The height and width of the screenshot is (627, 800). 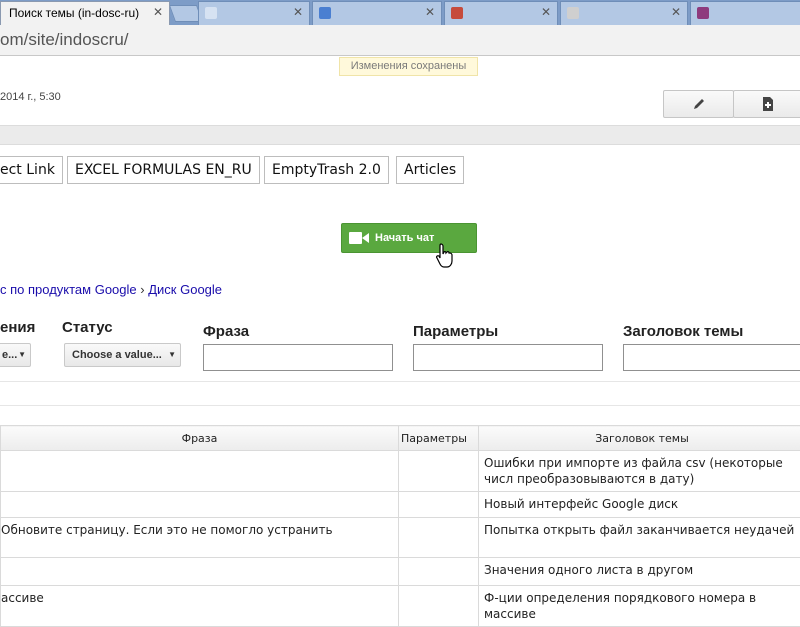 I want to click on breadcrumb-item-google-drive: Диск Google, so click(x=185, y=289).